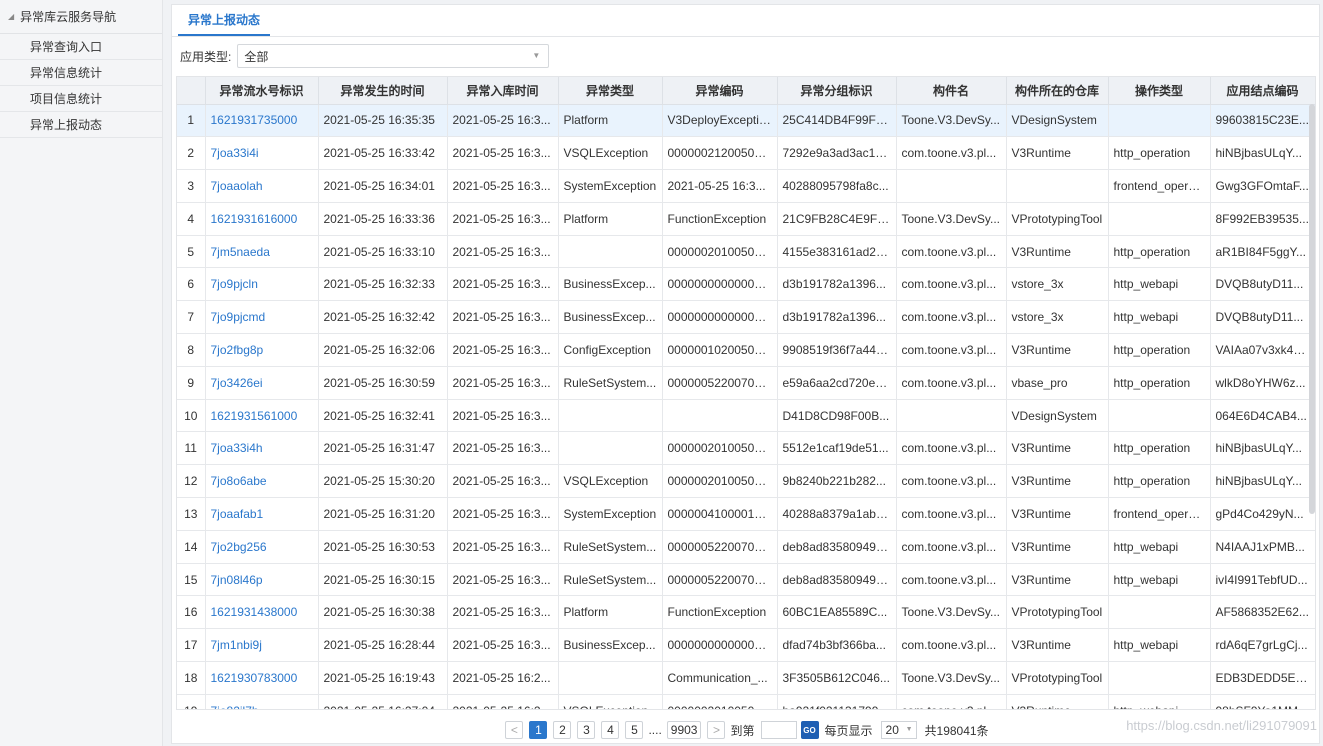  I want to click on table-cell-col-serial-id: 1621931561000, so click(262, 416).